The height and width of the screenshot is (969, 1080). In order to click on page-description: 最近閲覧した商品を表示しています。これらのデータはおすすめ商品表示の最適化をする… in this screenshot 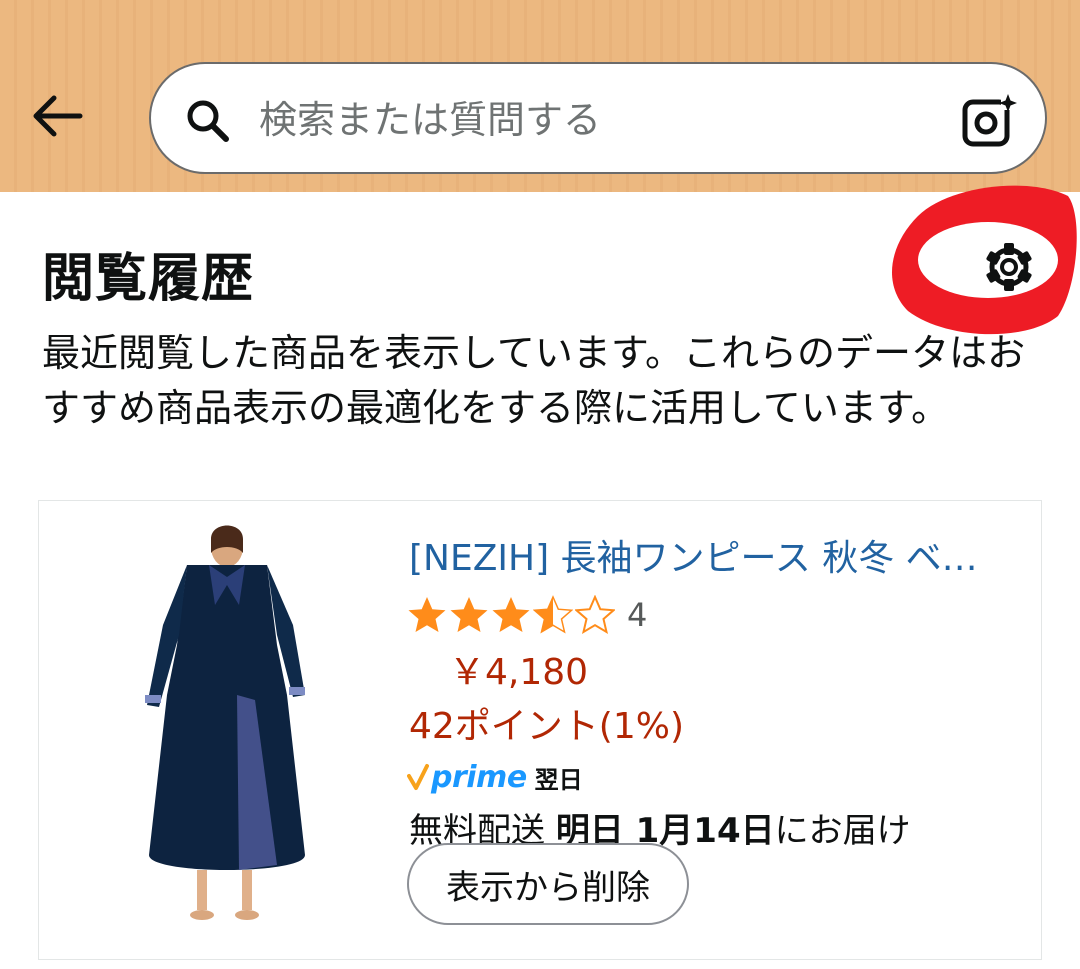, I will do `click(534, 380)`.